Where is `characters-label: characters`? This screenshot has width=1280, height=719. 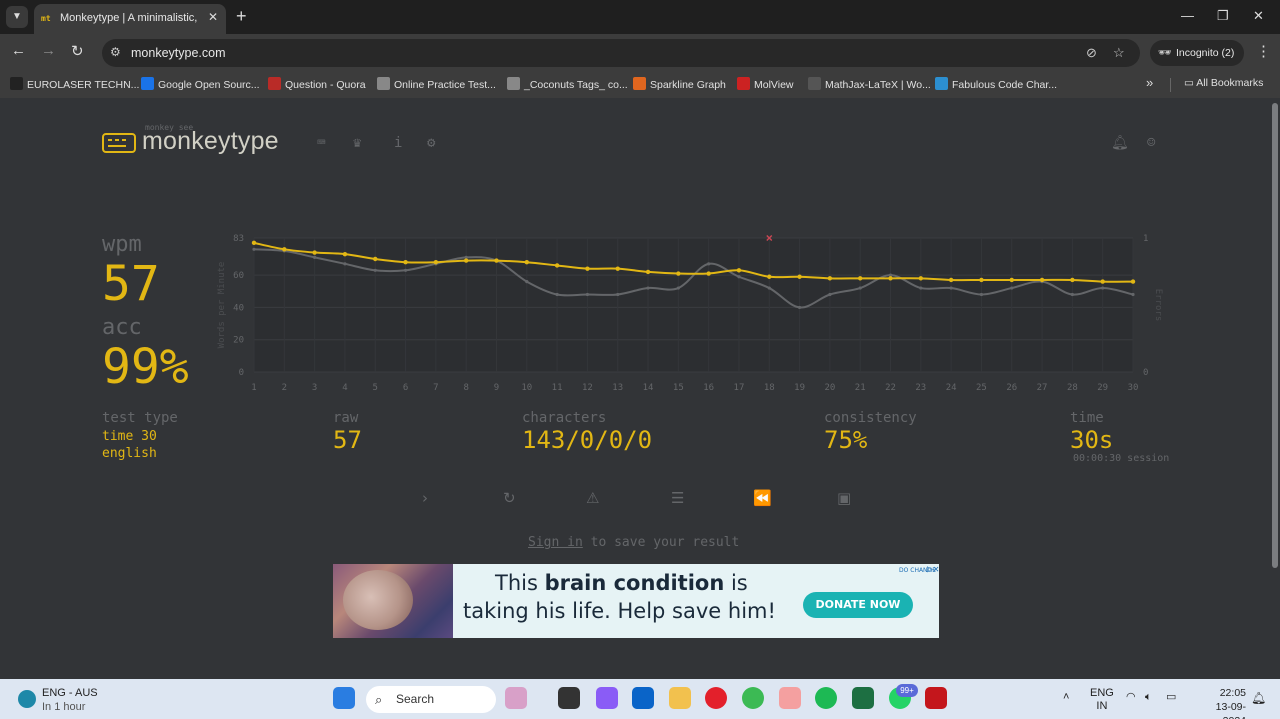
characters-label: characters is located at coordinates (564, 418).